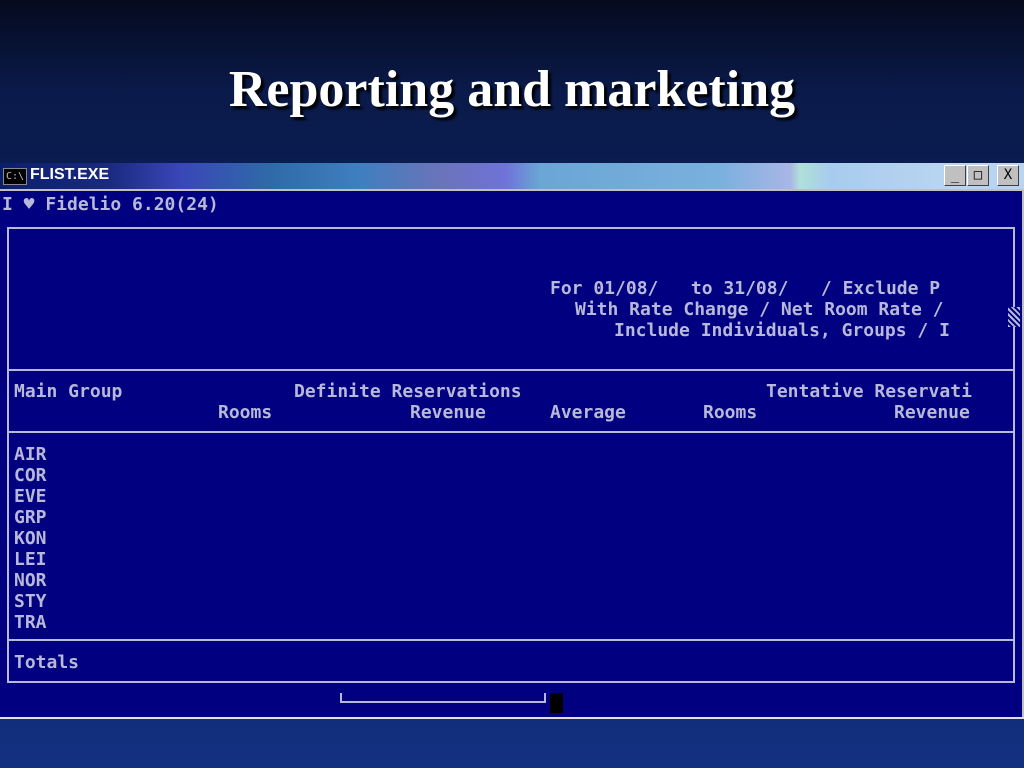 This screenshot has height=768, width=1024. What do you see at coordinates (730, 412) in the screenshot?
I see `header-rooms-tentative: Rooms` at bounding box center [730, 412].